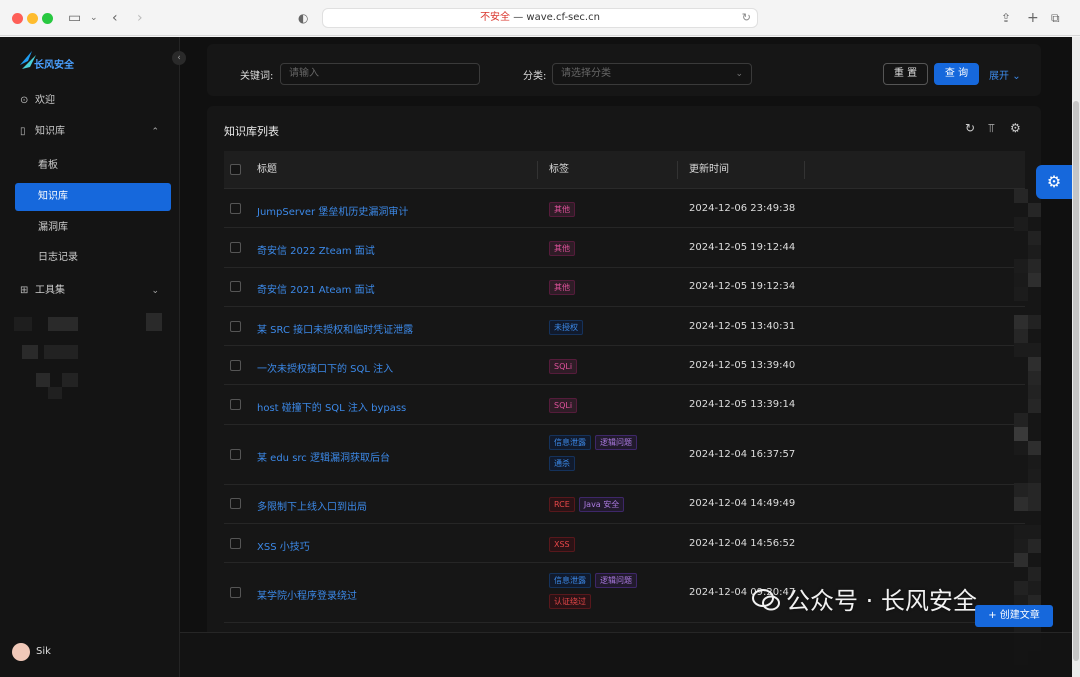  What do you see at coordinates (1076, 381) in the screenshot?
I see `scrollbar-thumb` at bounding box center [1076, 381].